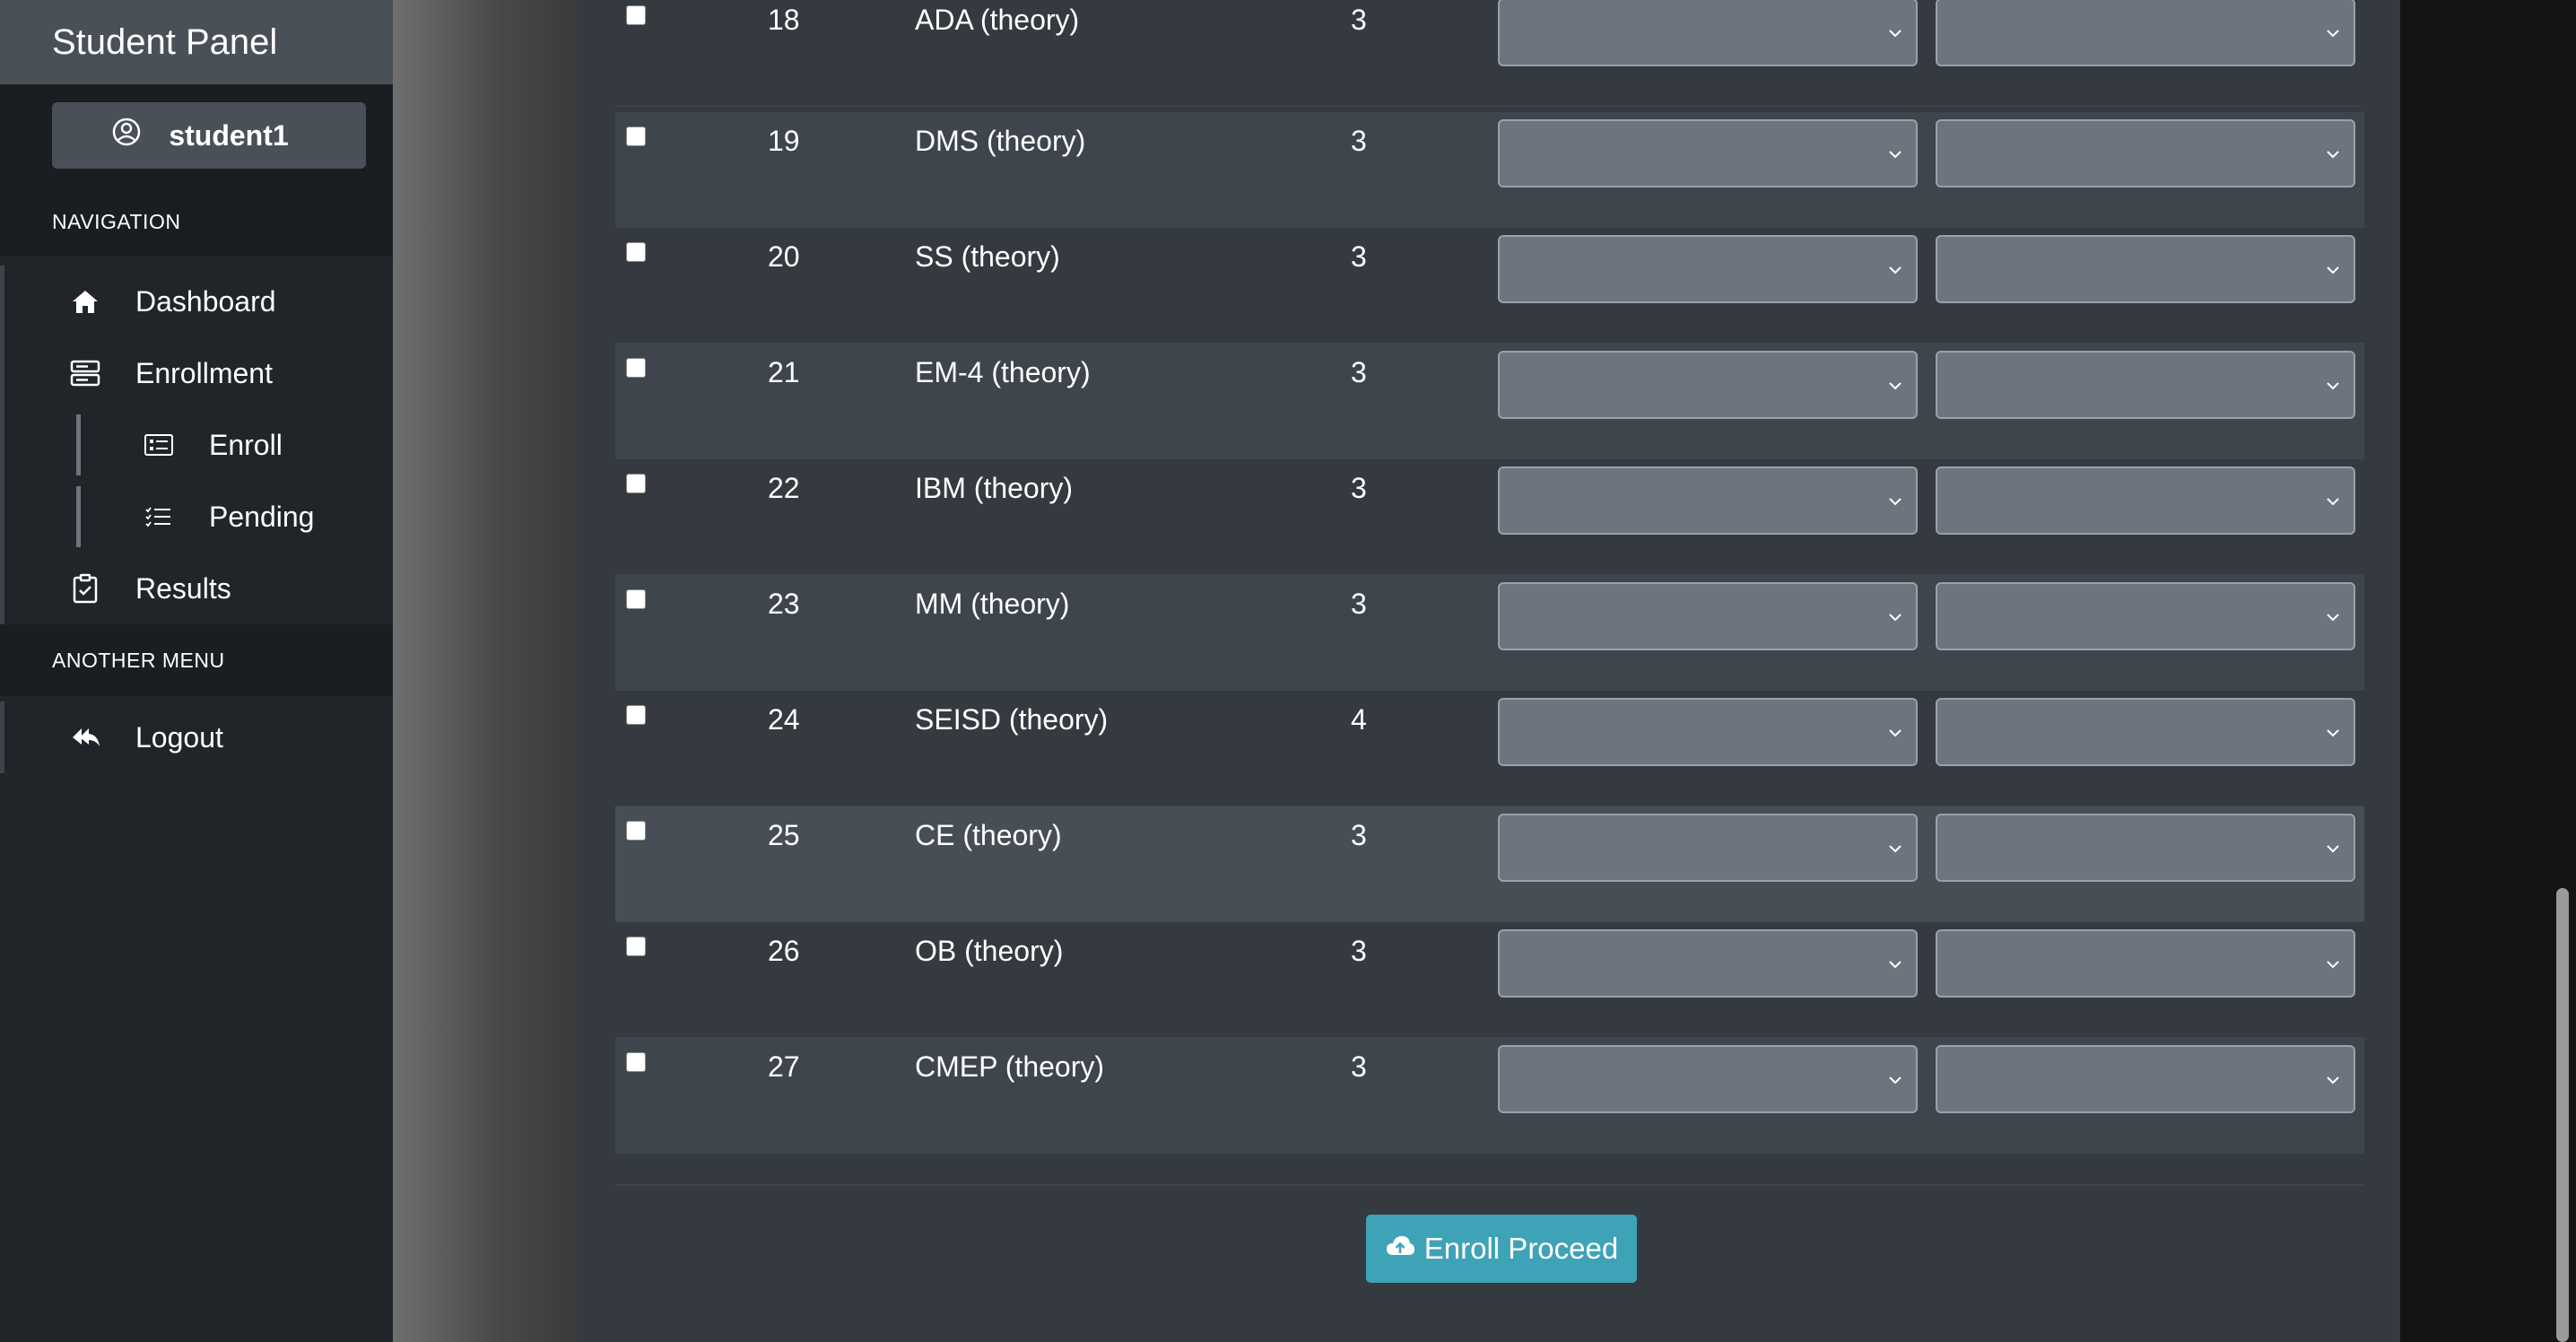 This screenshot has width=2576, height=1342. Describe the element at coordinates (485, 671) in the screenshot. I see `page-gutter` at that location.